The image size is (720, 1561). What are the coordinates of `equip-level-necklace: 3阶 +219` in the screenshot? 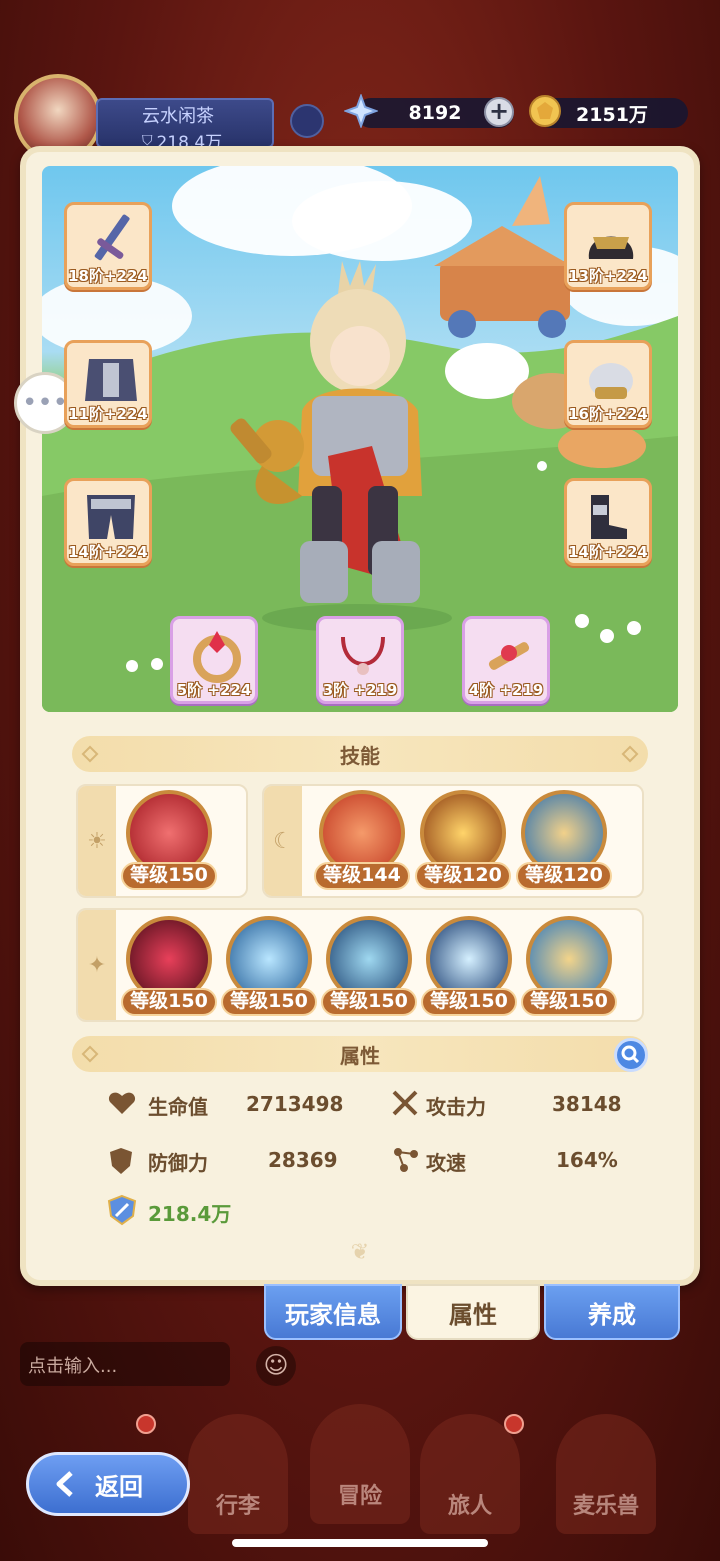 It's located at (360, 690).